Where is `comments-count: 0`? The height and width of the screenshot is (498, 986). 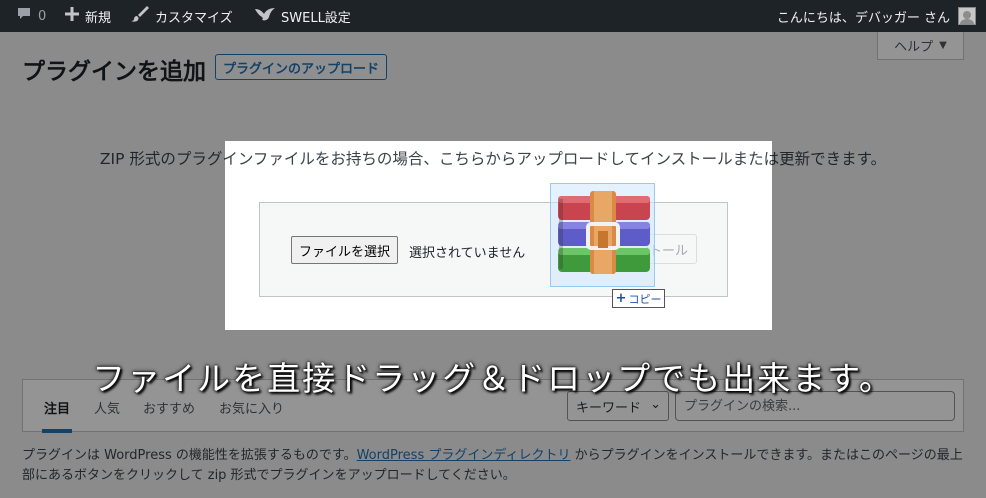 comments-count: 0 is located at coordinates (42, 16).